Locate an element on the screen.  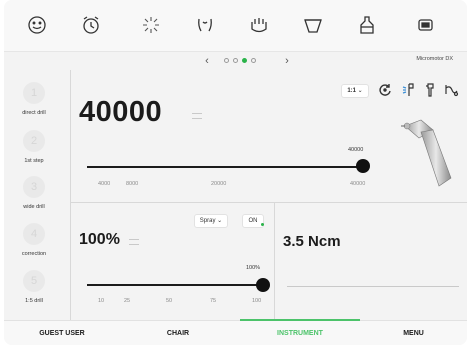
tick-label: 25 is located at coordinates (127, 301).